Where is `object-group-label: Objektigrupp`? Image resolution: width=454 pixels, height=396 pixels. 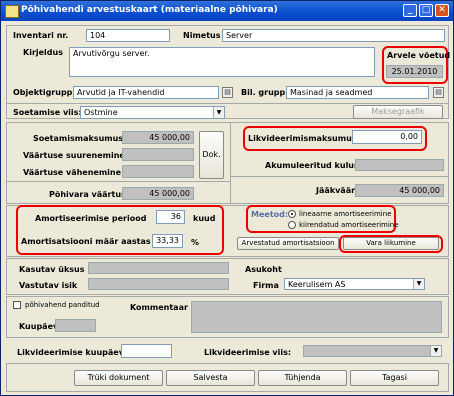 object-group-label: Objektigrupp is located at coordinates (43, 92).